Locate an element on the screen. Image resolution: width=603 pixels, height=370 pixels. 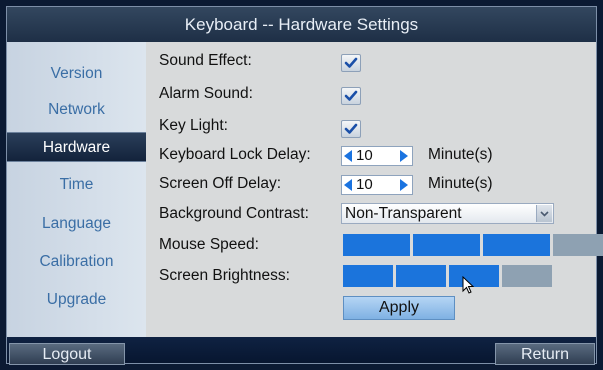
key-light-checkbox is located at coordinates (351, 129).